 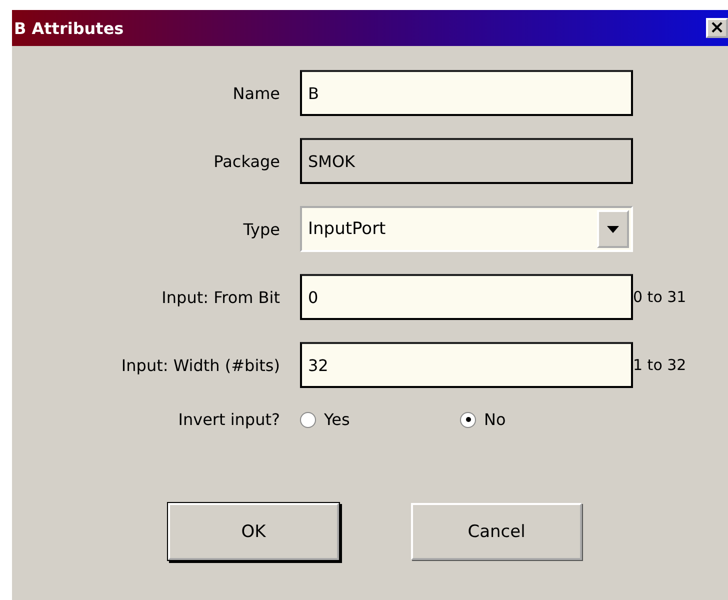 What do you see at coordinates (69, 28) in the screenshot?
I see `window-title: B Attributes` at bounding box center [69, 28].